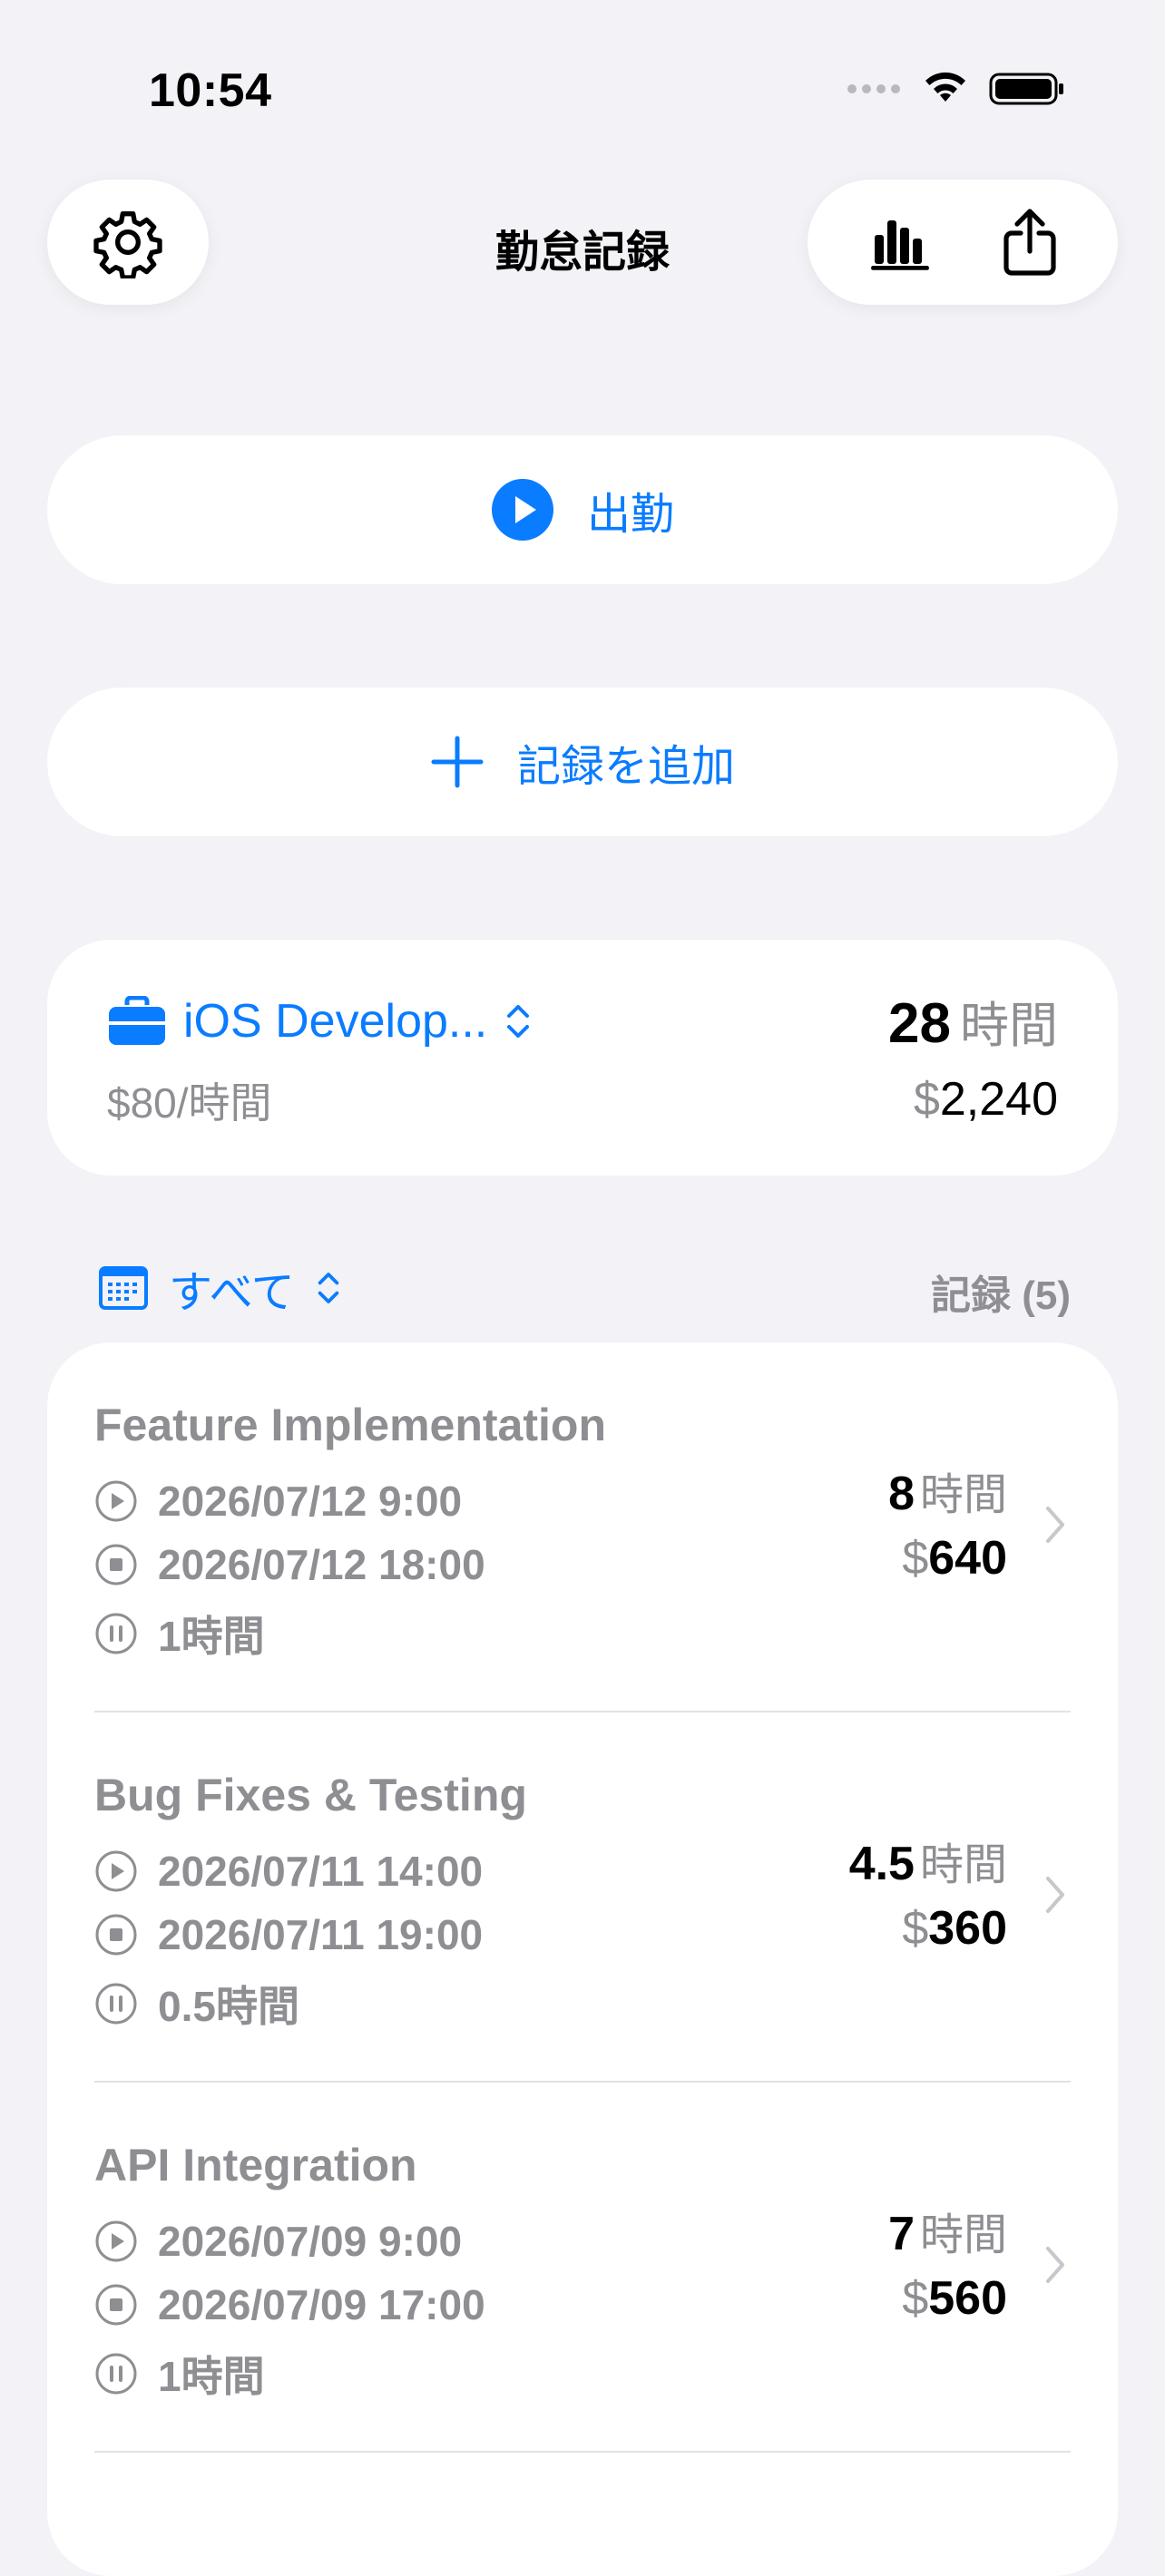 The width and height of the screenshot is (1165, 2576). I want to click on status-icons, so click(956, 89).